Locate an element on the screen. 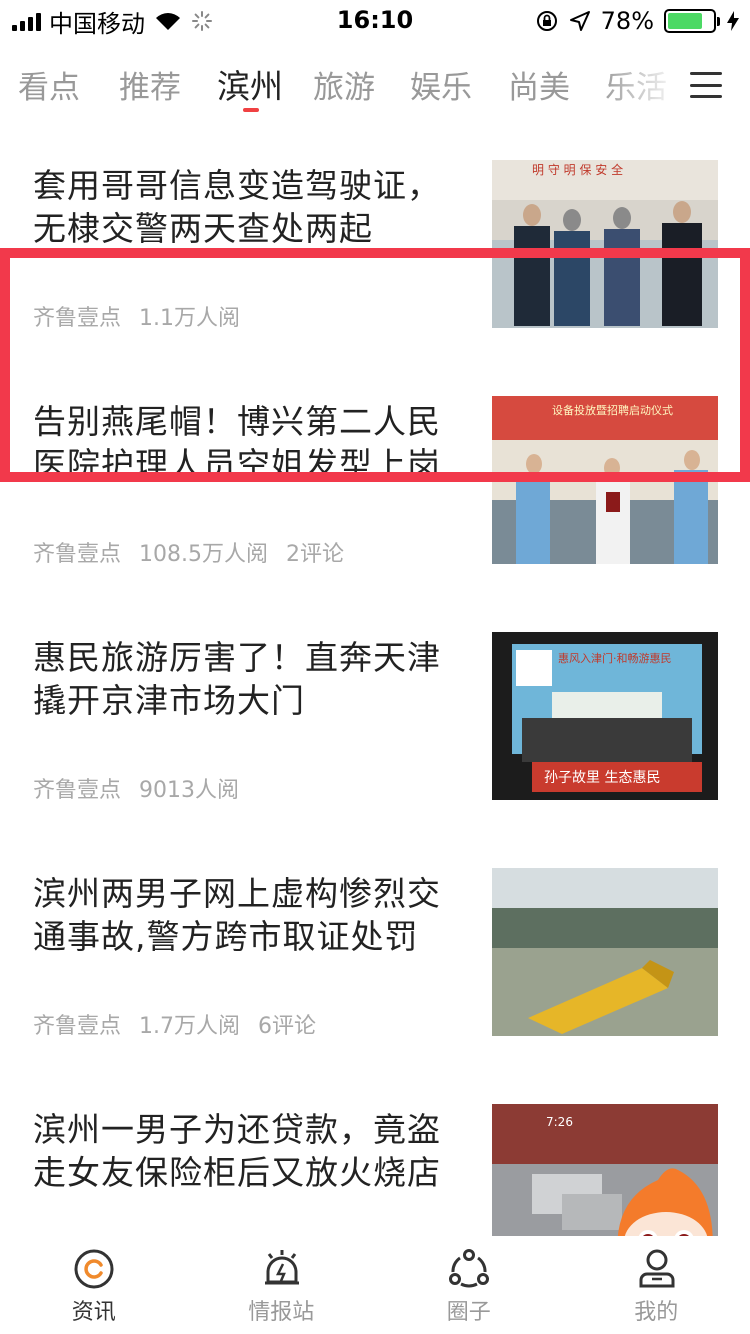 The width and height of the screenshot is (750, 1334). bottom-navigation: 资讯 情报站 圈子 我的 is located at coordinates (375, 1285).